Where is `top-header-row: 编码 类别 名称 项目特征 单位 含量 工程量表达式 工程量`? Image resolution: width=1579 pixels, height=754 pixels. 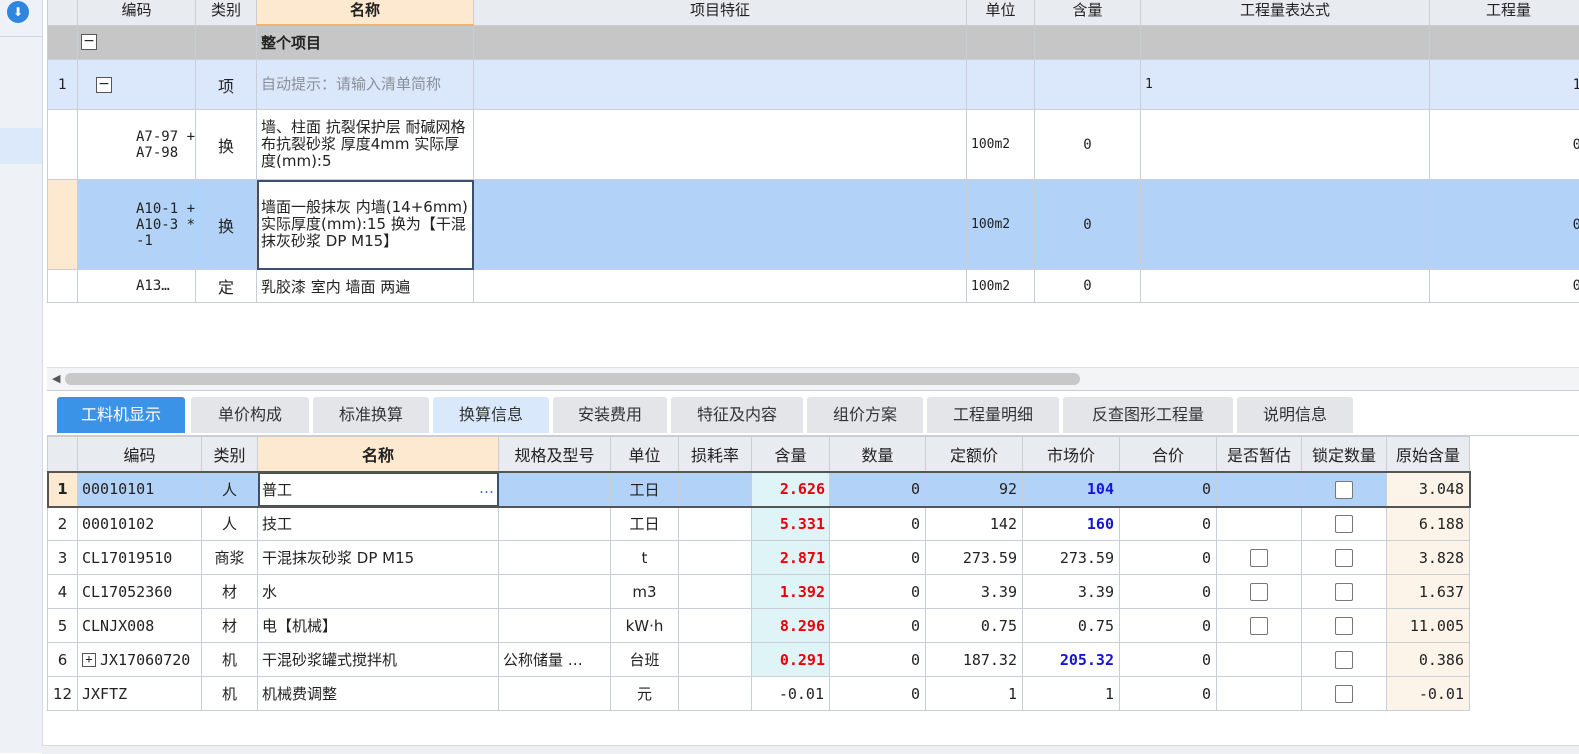
top-header-row: 编码 类别 名称 项目特征 单位 含量 工程量表达式 工程量 is located at coordinates (813, 12).